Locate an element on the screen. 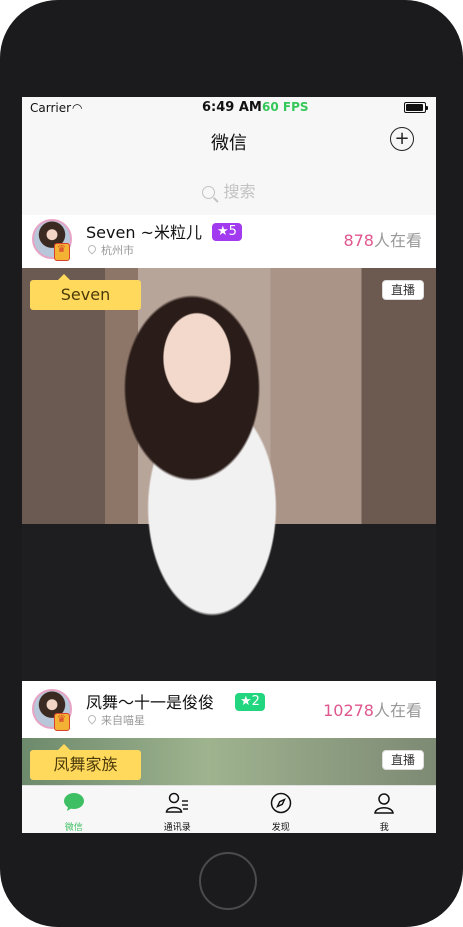 The height and width of the screenshot is (927, 463). home-button is located at coordinates (228, 881).